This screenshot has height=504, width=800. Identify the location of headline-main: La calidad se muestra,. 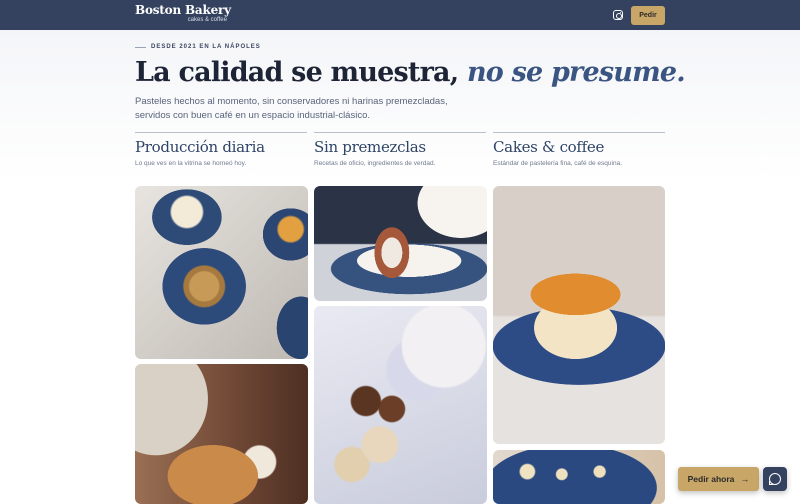
(301, 72).